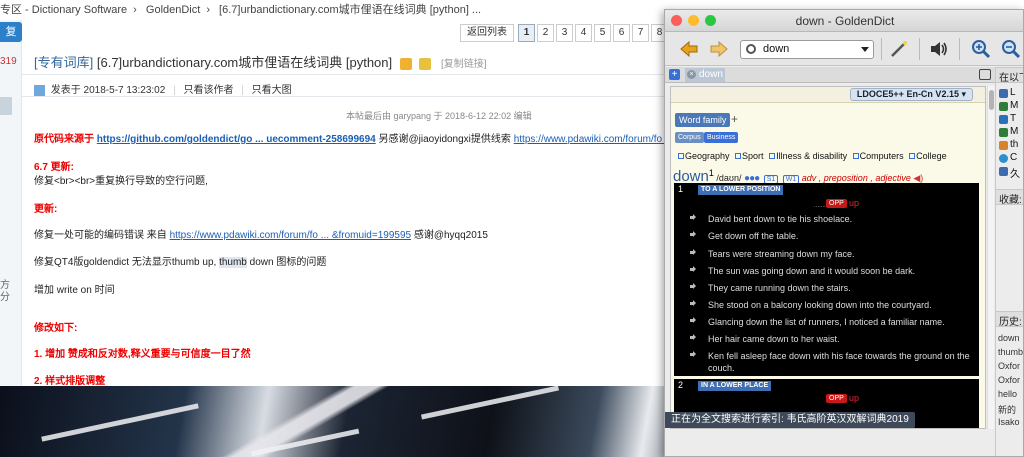 The width and height of the screenshot is (1024, 457). Describe the element at coordinates (899, 49) in the screenshot. I see `magic-wand-icon` at that location.